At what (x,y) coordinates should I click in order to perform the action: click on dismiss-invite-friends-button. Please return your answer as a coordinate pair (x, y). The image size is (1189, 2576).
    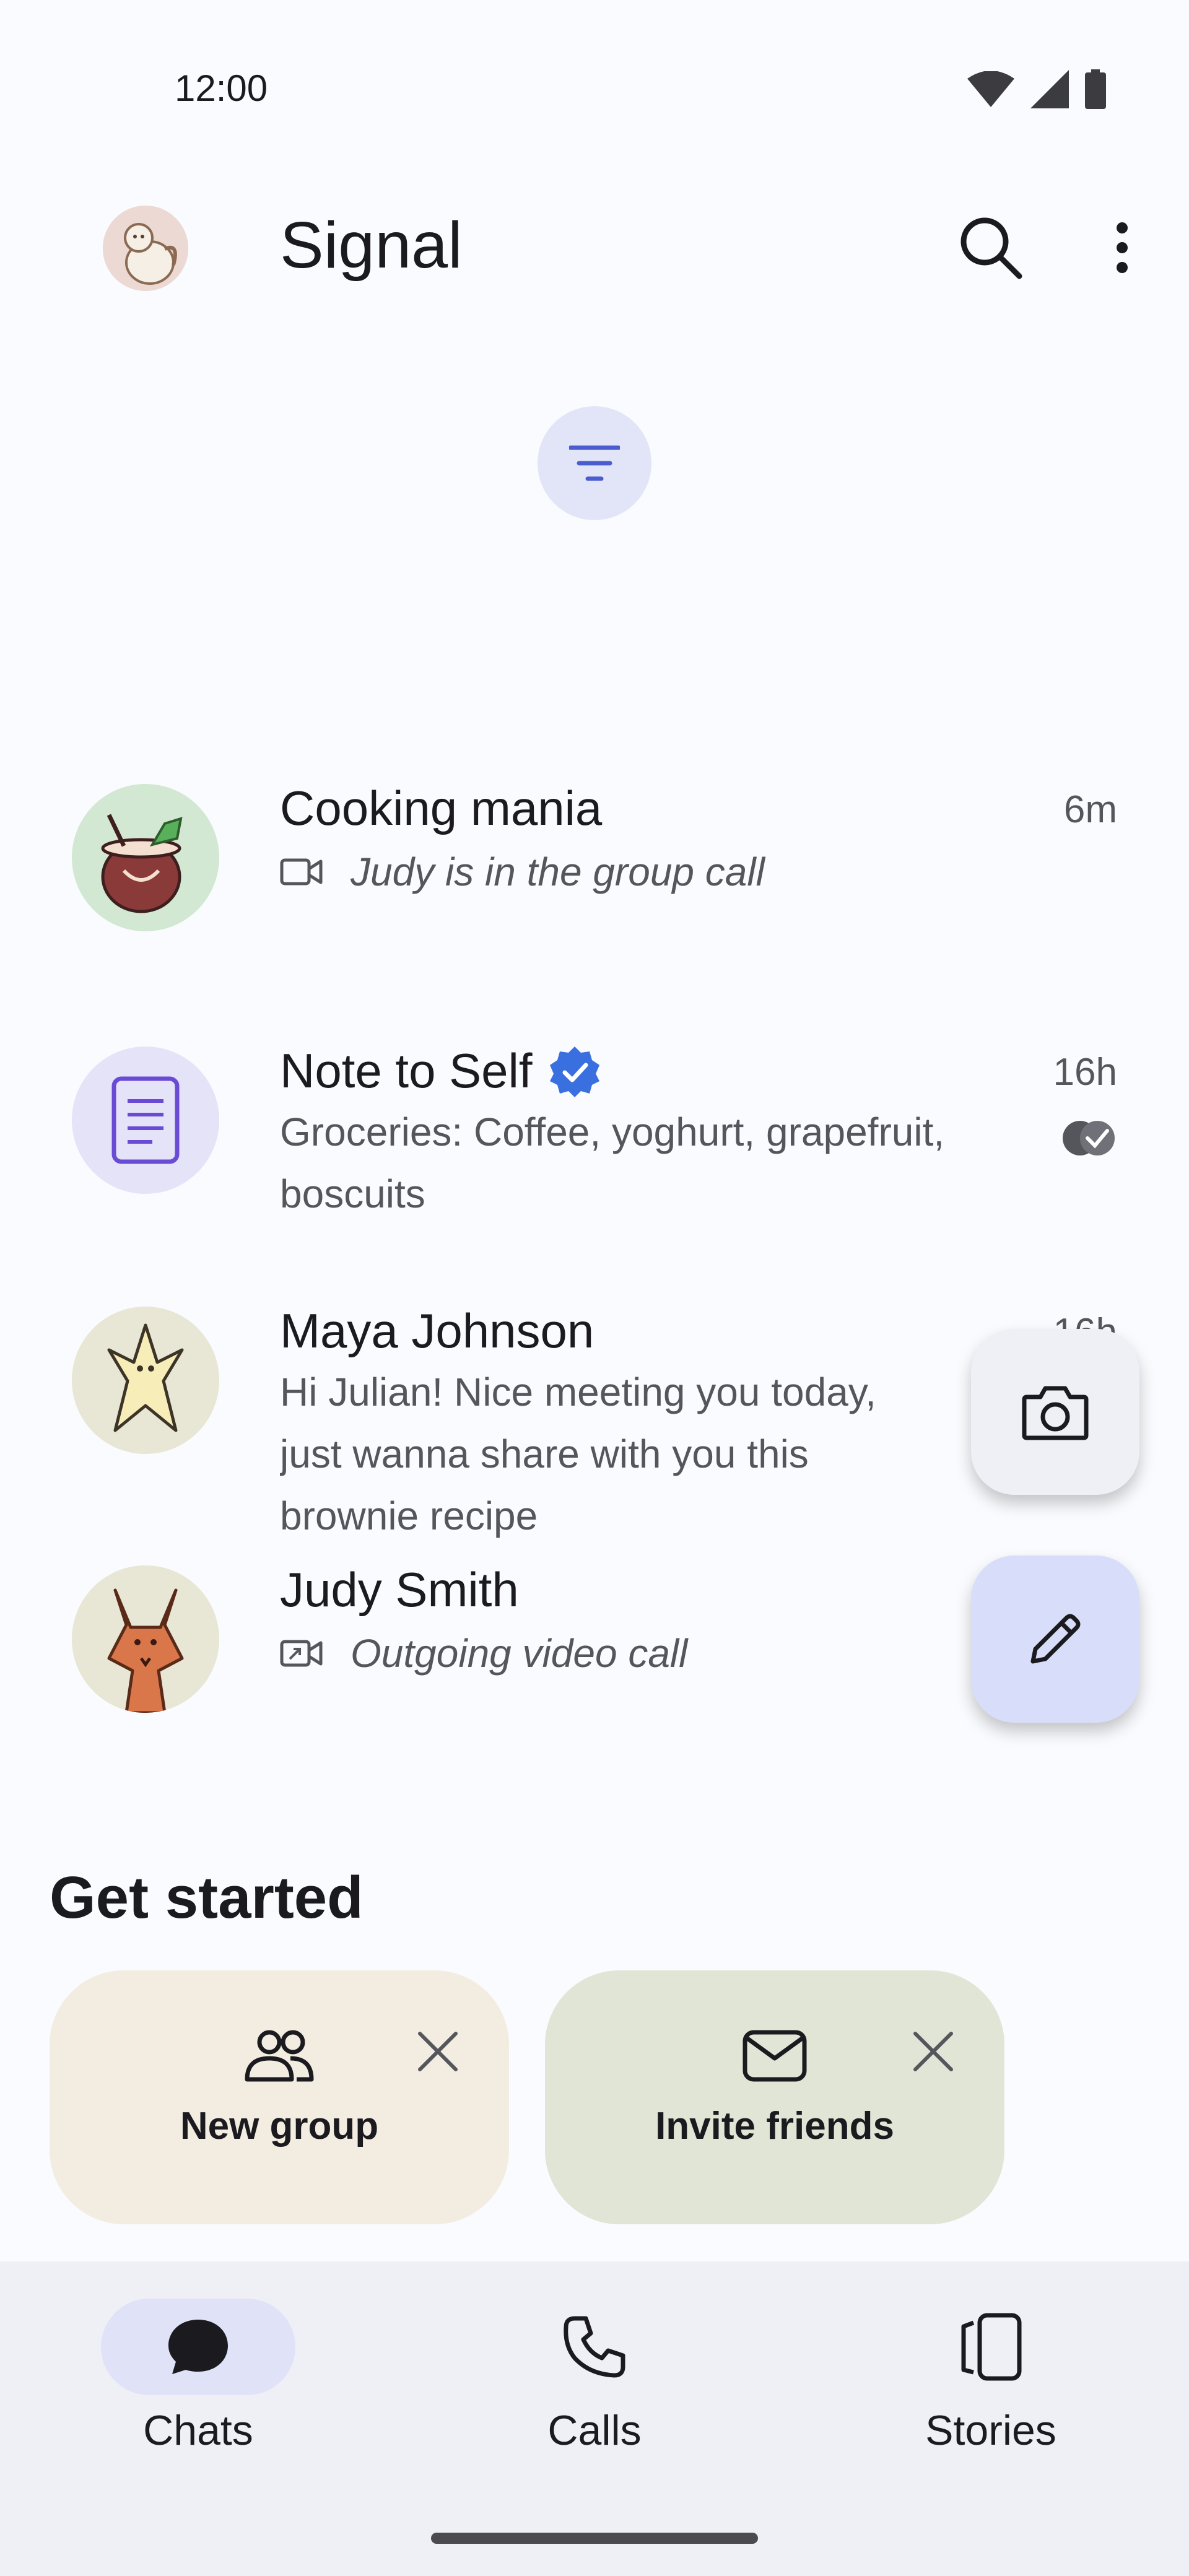
    Looking at the image, I should click on (933, 2051).